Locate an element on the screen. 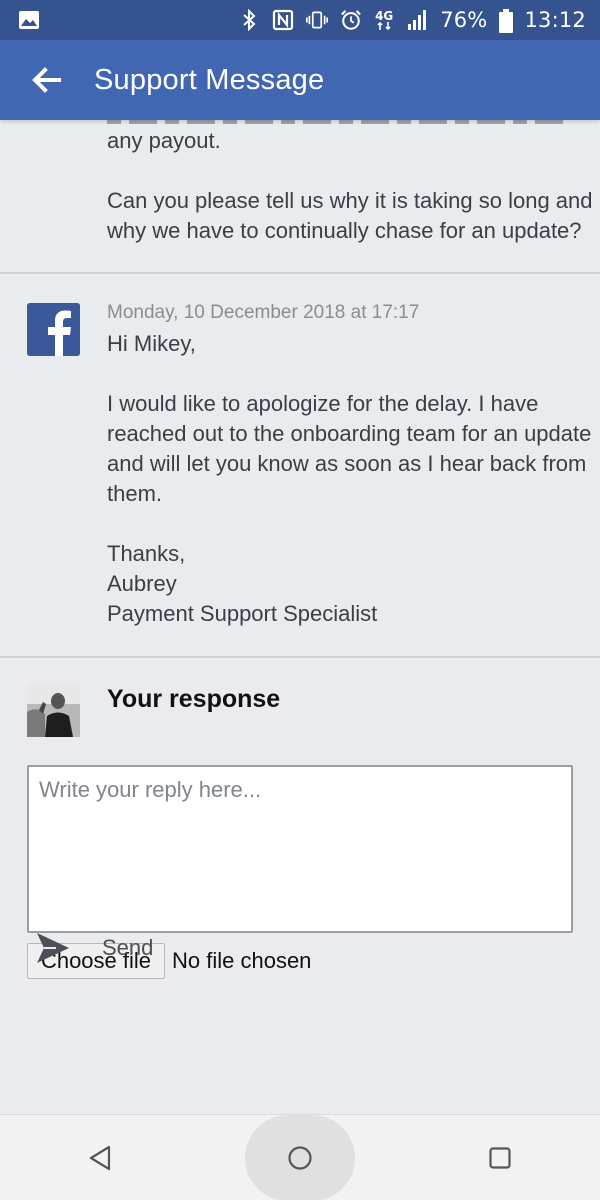 Image resolution: width=600 pixels, height=1200 pixels. reply-input is located at coordinates (300, 849).